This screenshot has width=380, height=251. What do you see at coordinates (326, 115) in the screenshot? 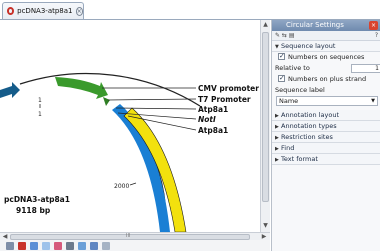
I see `section-annotation-layout: ▶ Annotation layout` at bounding box center [326, 115].